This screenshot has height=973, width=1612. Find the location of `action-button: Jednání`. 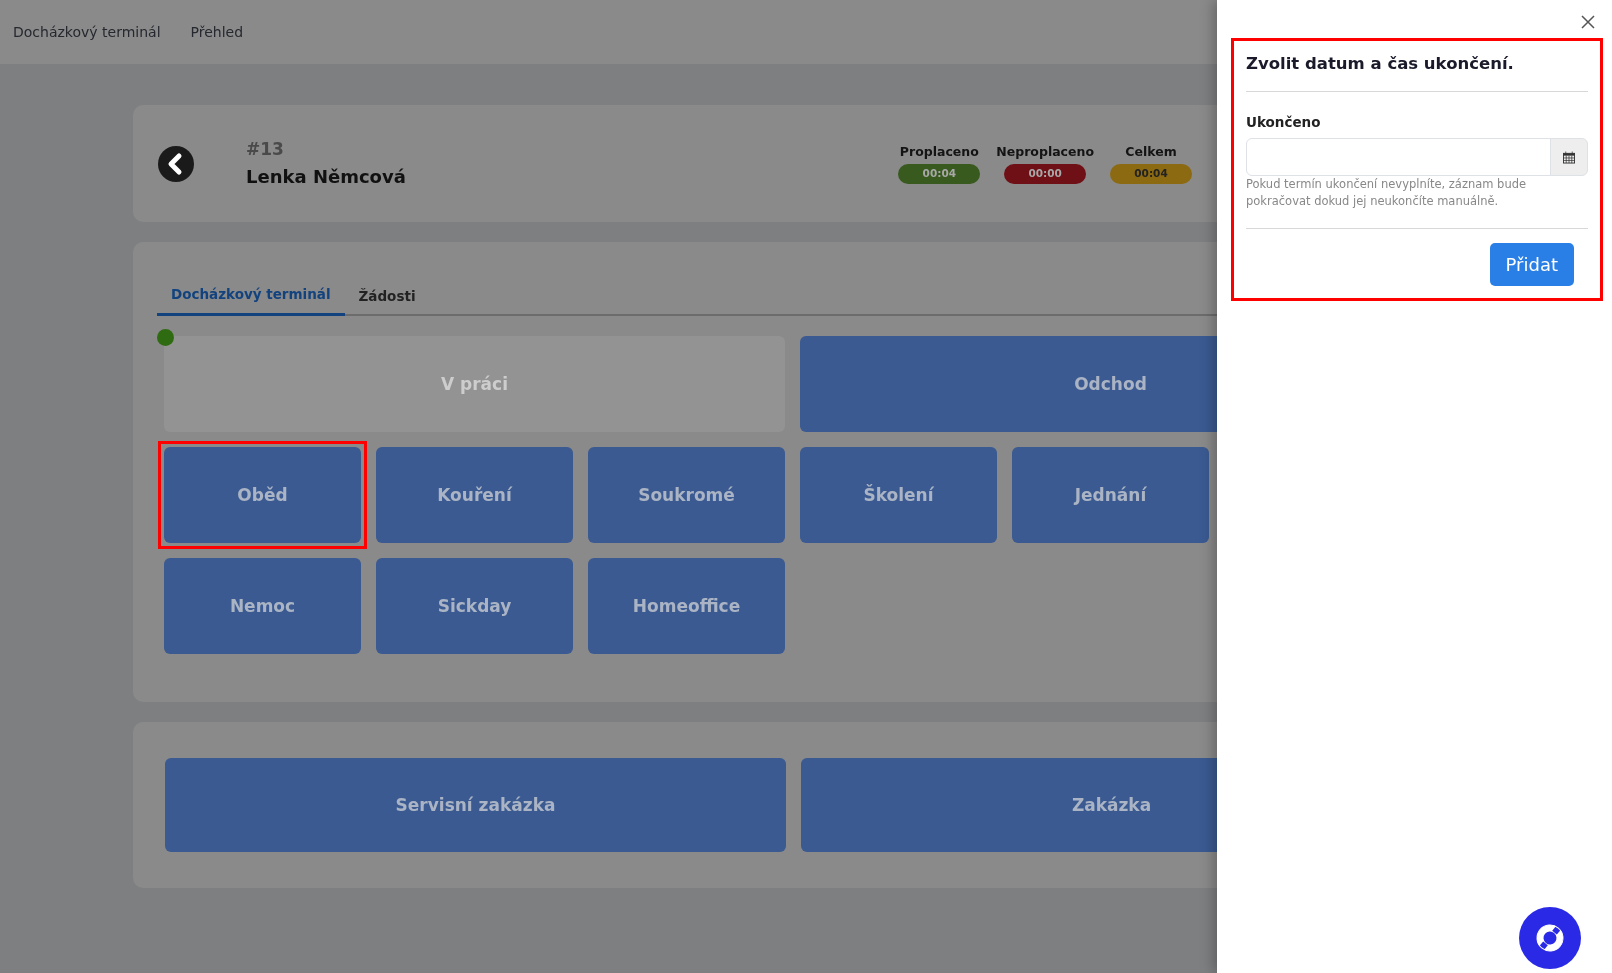

action-button: Jednání is located at coordinates (1110, 495).